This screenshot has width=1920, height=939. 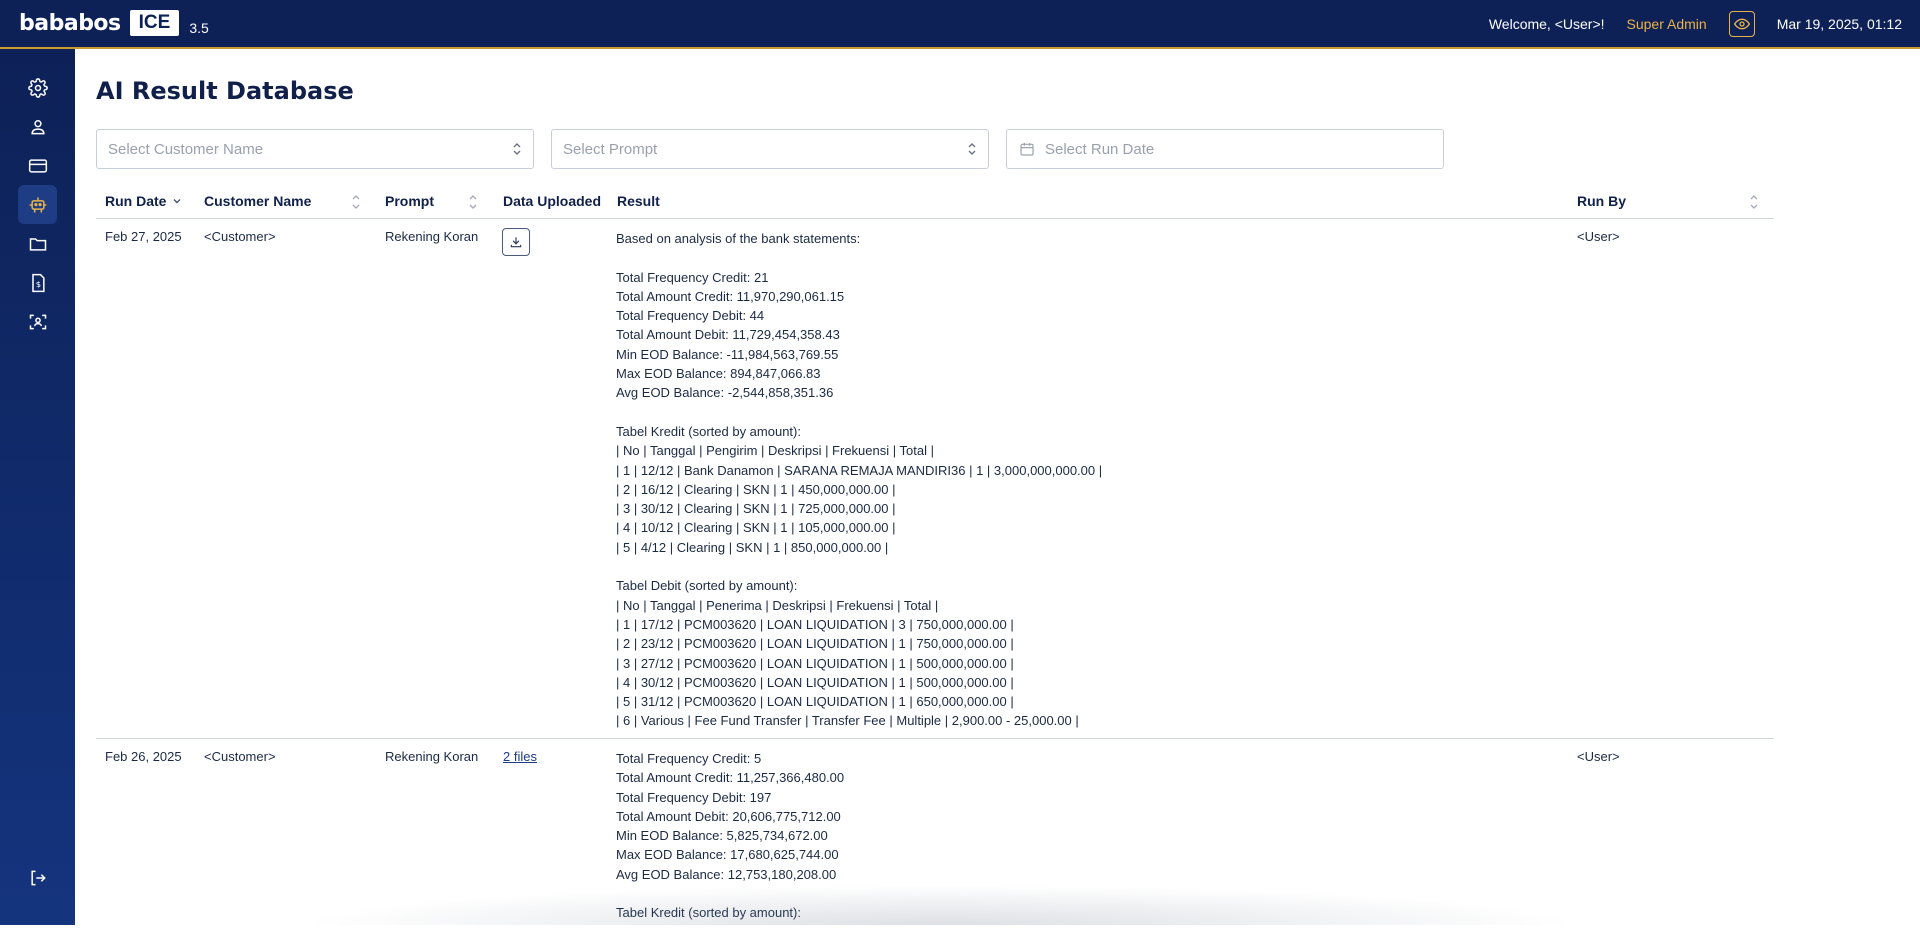 I want to click on customer-select: Select Customer Name, so click(x=315, y=149).